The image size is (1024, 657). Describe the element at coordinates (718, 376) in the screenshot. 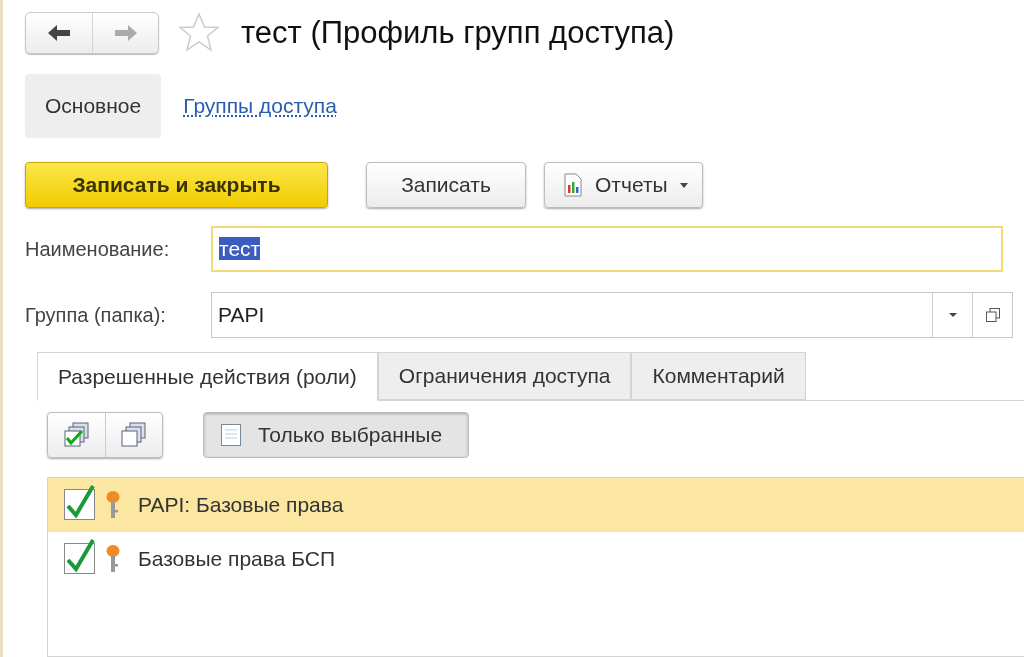

I see `tab: Комментарий` at that location.